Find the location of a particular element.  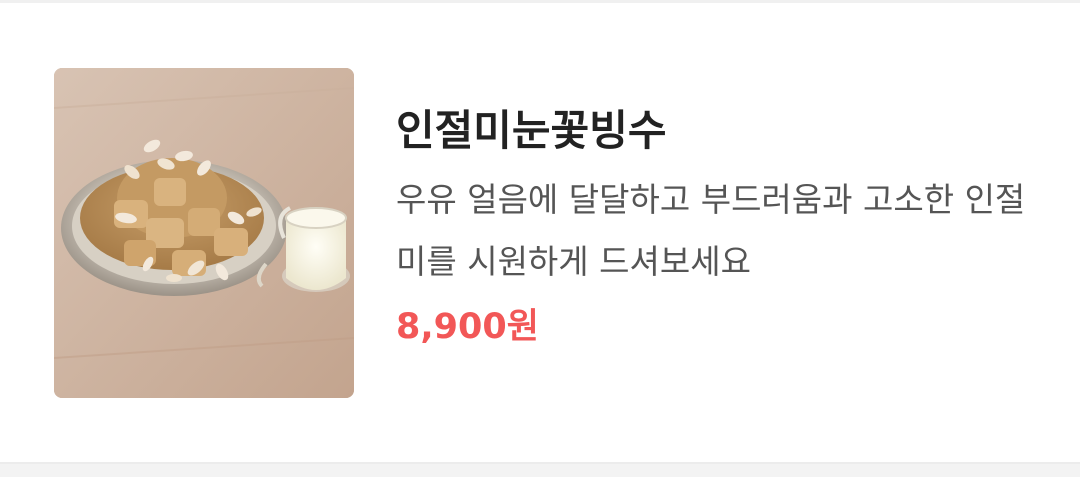

menu-item-name: 인절미눈꽃빙수 is located at coordinates (531, 130).